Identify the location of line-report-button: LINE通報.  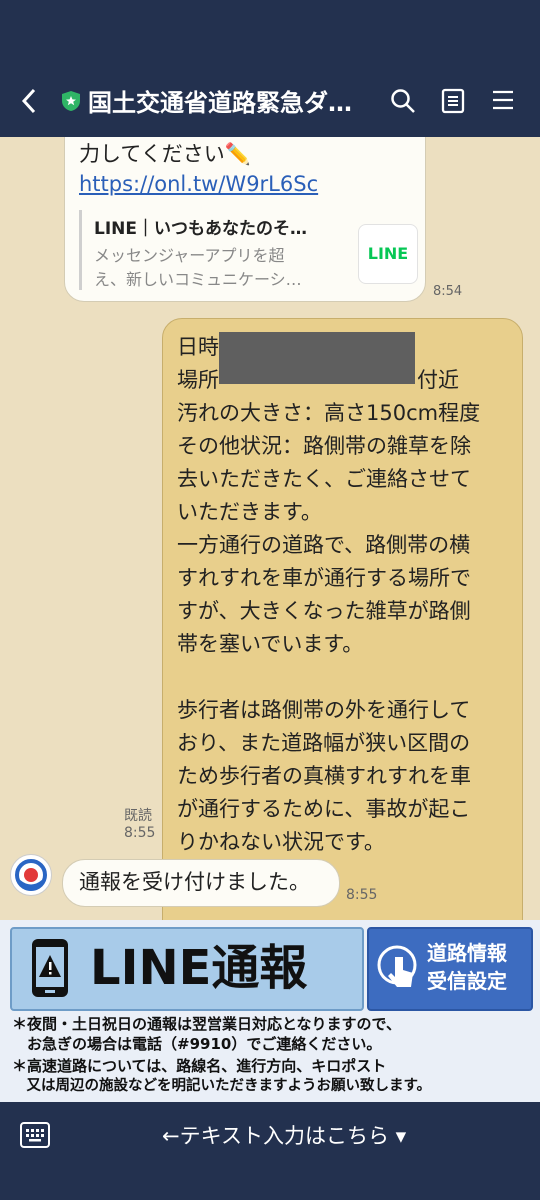
(187, 969).